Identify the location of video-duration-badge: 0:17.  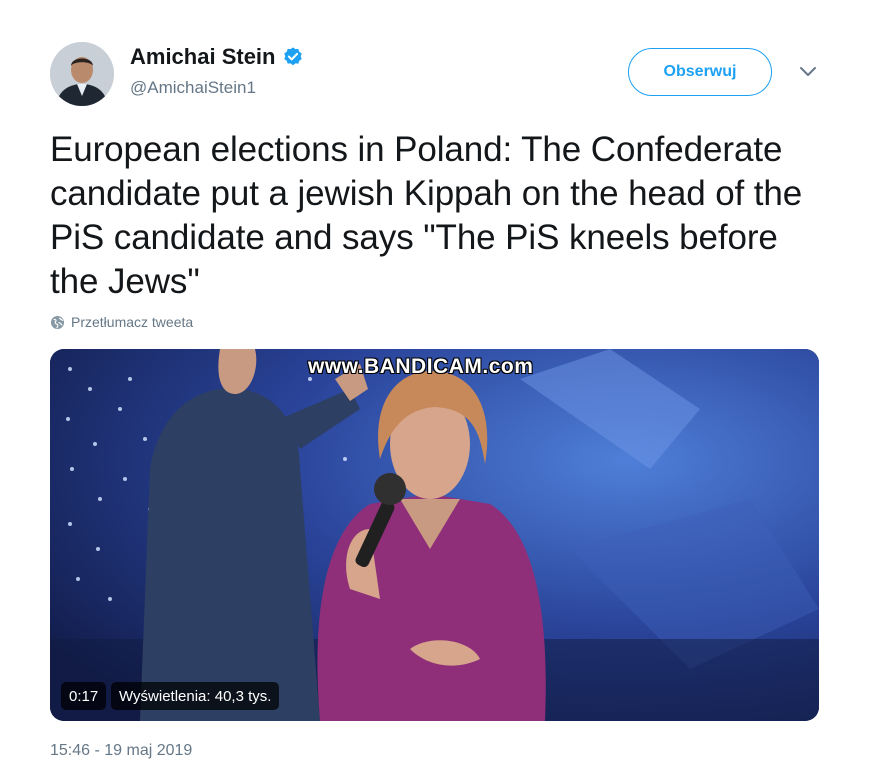
(84, 696).